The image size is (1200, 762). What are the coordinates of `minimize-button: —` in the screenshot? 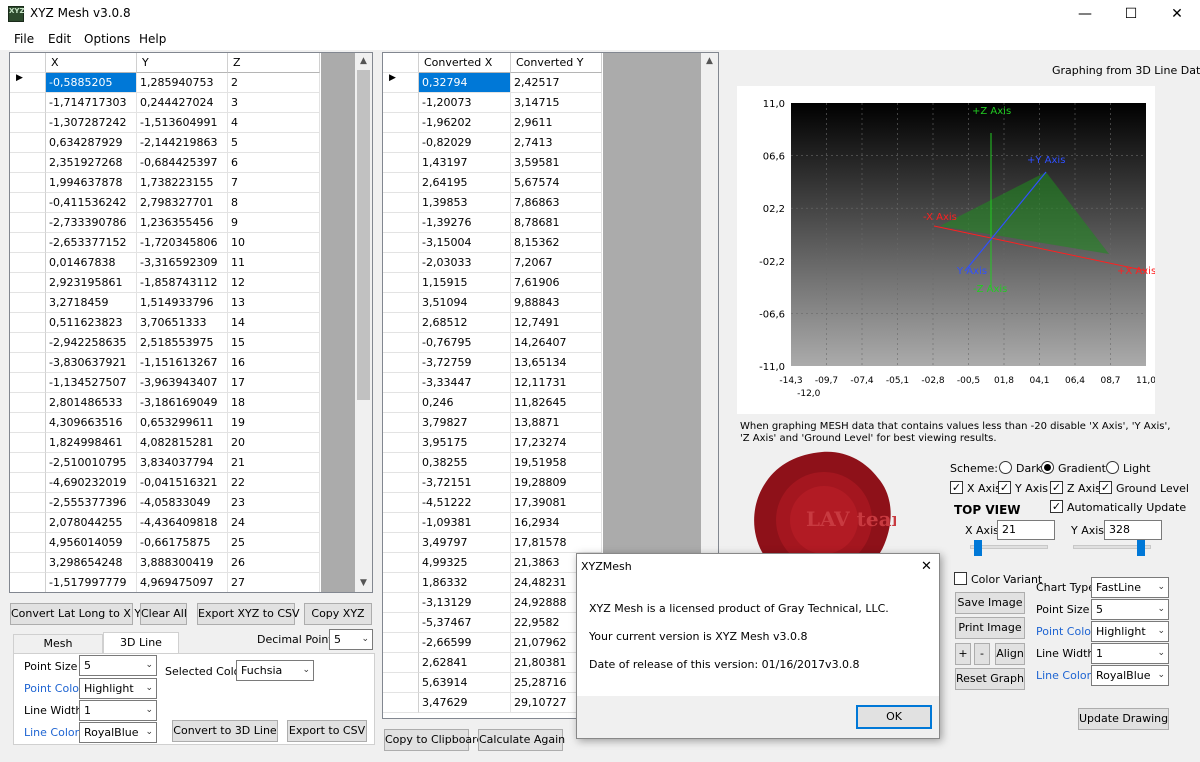 It's located at (1085, 14).